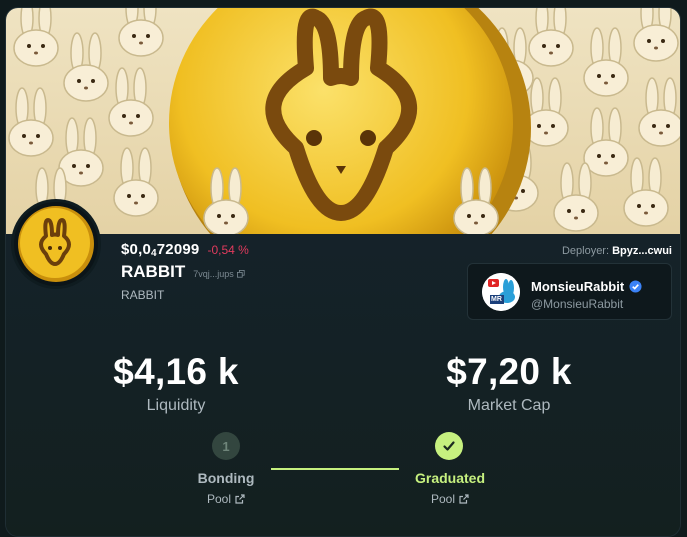 This screenshot has width=687, height=537. Describe the element at coordinates (153, 271) in the screenshot. I see `token-ticker: RABBIT` at that location.